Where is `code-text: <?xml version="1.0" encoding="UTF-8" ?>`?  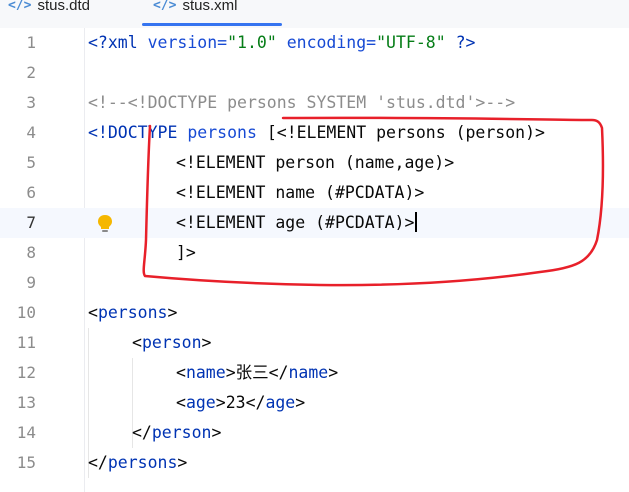
code-text: <?xml version="1.0" encoding="UTF-8" ?> is located at coordinates (281, 43).